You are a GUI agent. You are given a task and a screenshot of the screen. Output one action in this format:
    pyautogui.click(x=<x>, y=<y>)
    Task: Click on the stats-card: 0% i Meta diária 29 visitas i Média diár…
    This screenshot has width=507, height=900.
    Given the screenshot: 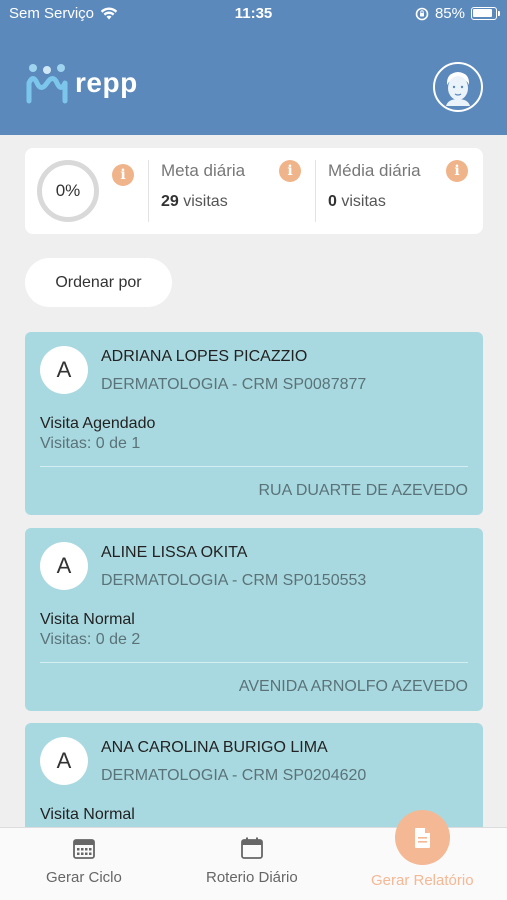 What is the action you would take?
    pyautogui.click(x=254, y=191)
    